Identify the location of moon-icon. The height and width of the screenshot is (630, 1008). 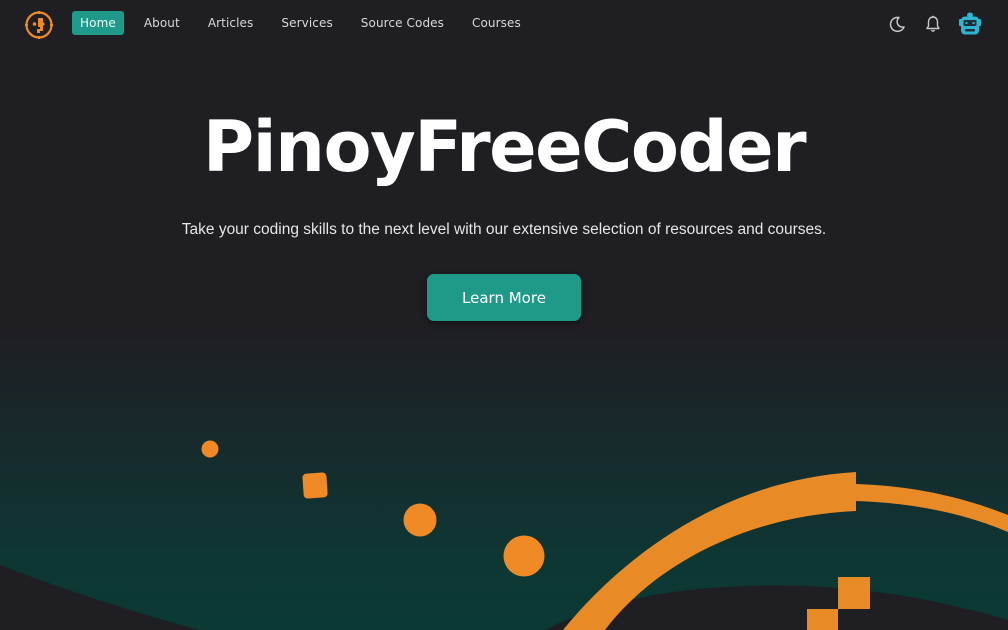
(897, 24).